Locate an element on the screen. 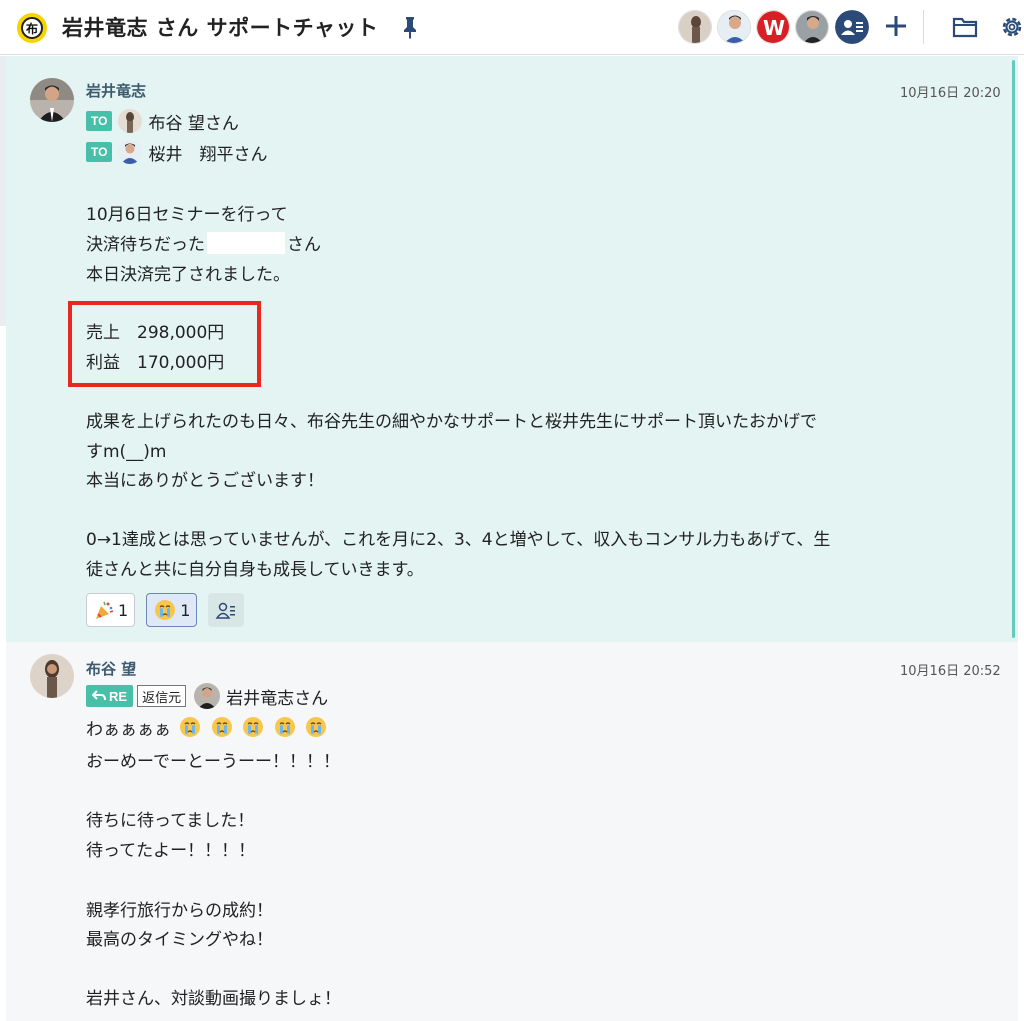 The image size is (1024, 1021). reply-avatar-iwai is located at coordinates (207, 696).